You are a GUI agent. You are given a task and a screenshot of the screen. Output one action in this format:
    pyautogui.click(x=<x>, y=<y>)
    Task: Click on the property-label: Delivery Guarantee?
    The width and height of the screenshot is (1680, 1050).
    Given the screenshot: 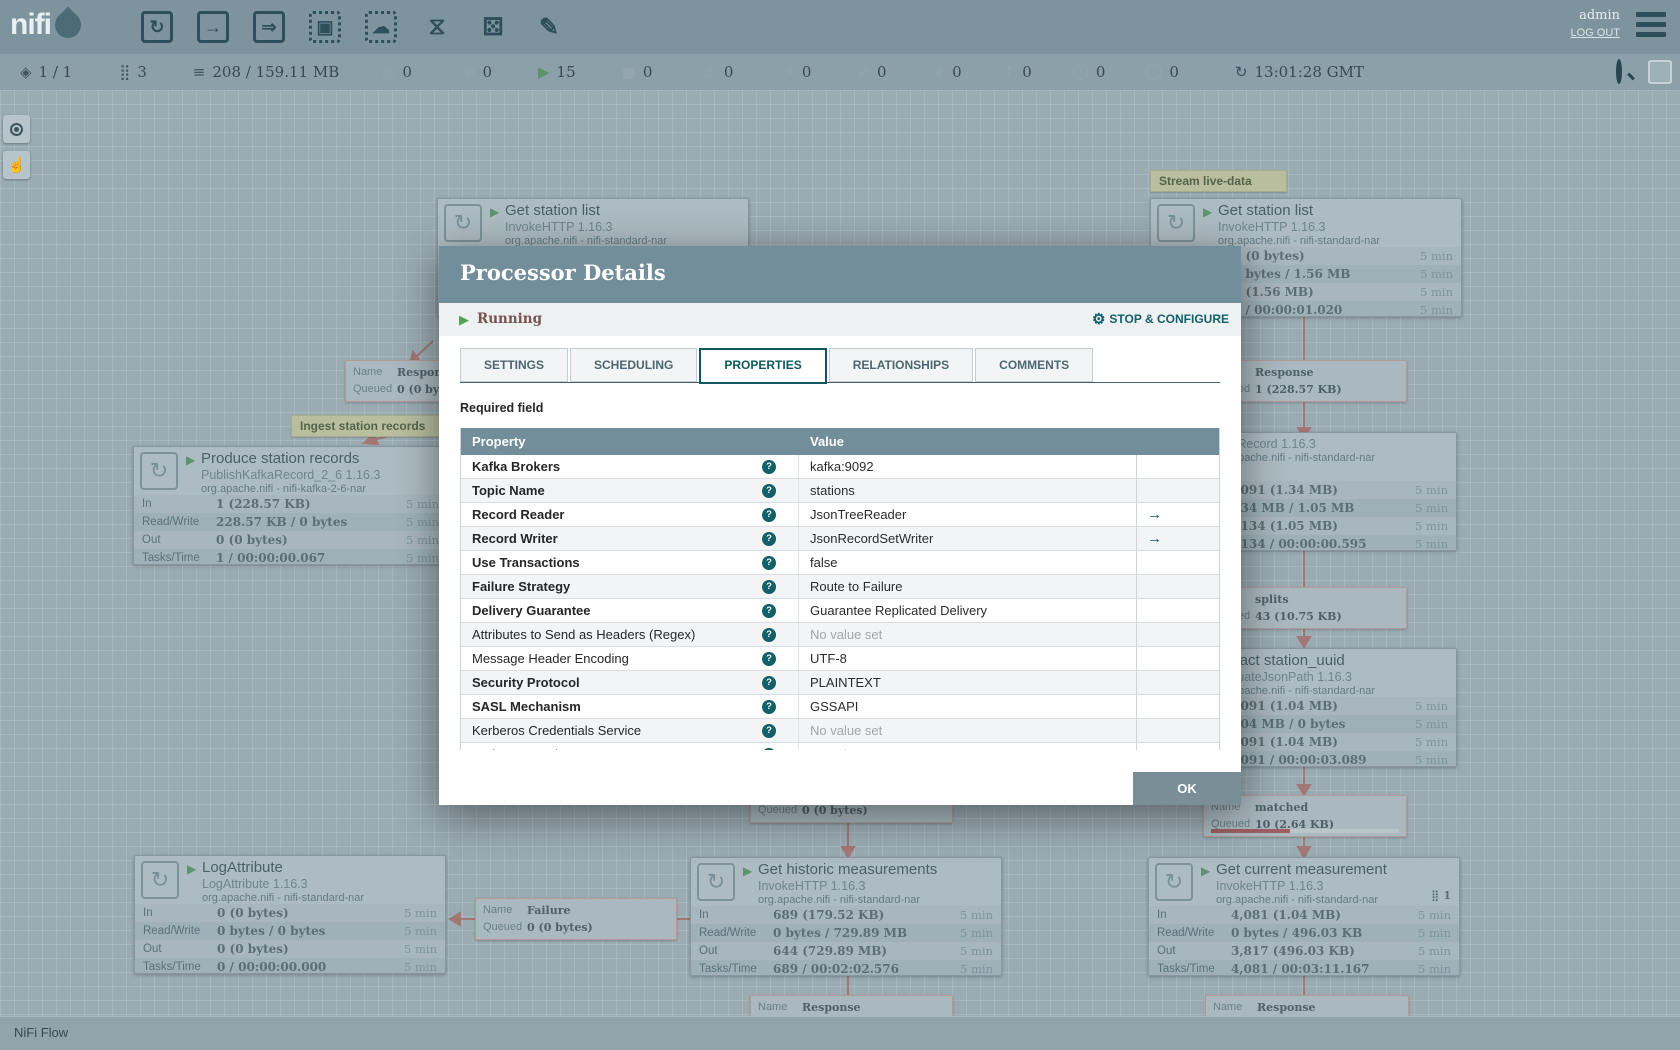 What is the action you would take?
    pyautogui.click(x=630, y=610)
    